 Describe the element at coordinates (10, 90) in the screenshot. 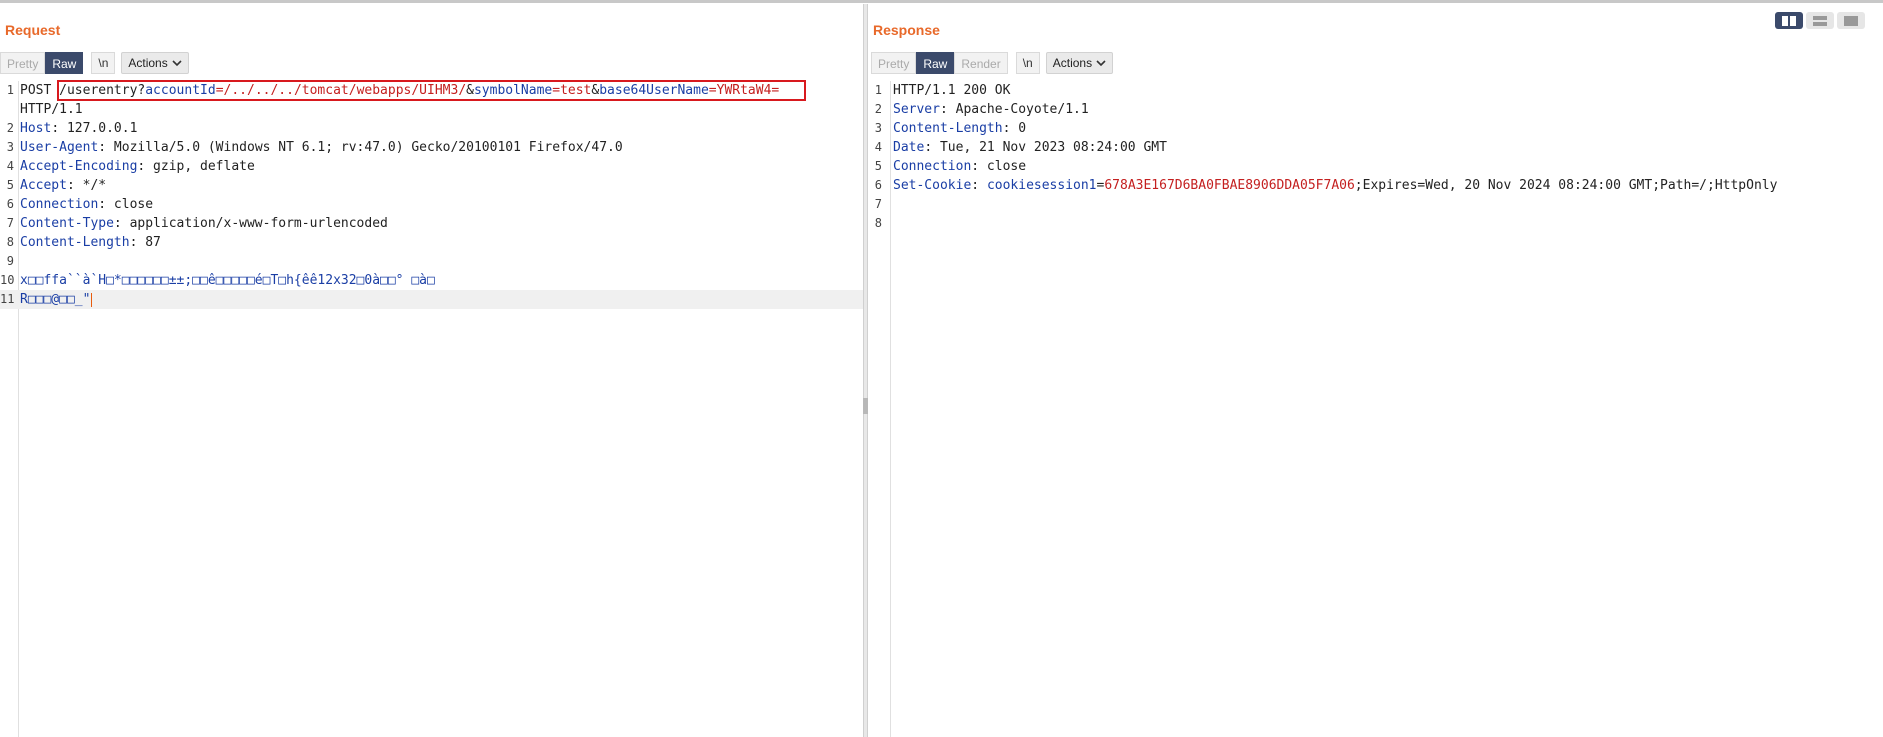

I see `request-line-number: 1` at that location.